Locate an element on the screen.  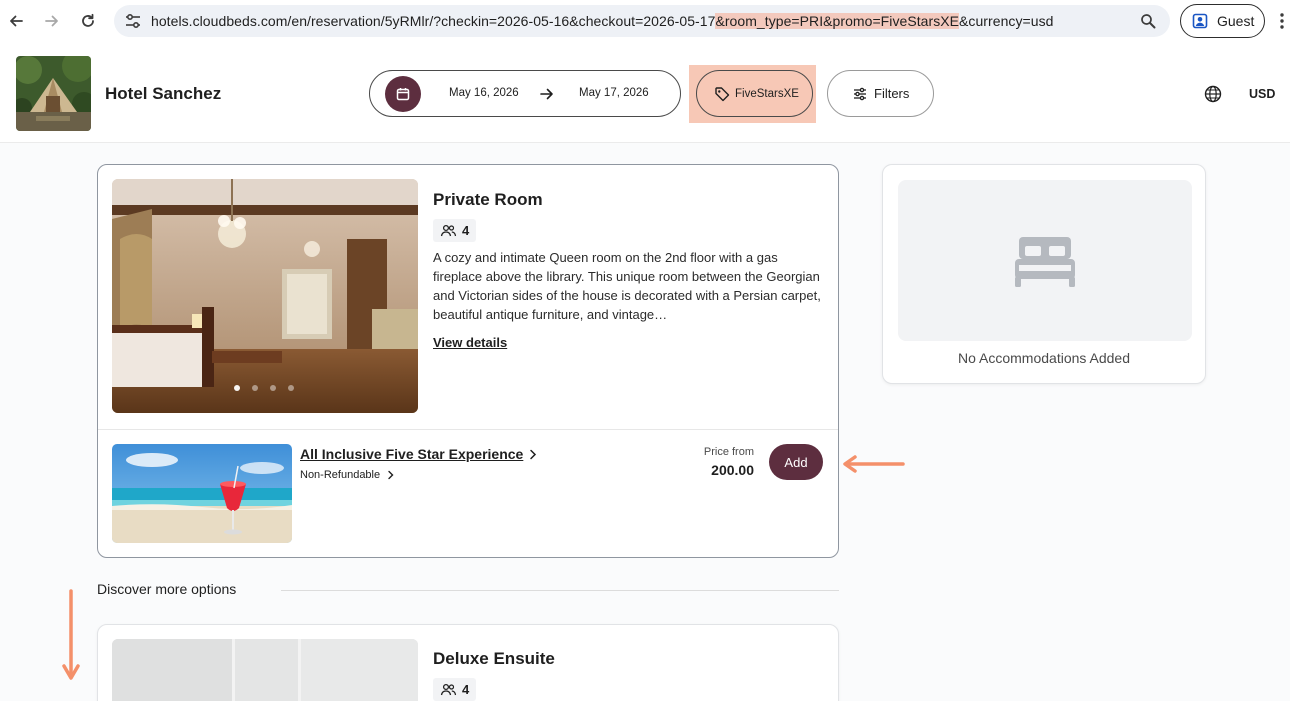
reload-icon is located at coordinates (88, 21).